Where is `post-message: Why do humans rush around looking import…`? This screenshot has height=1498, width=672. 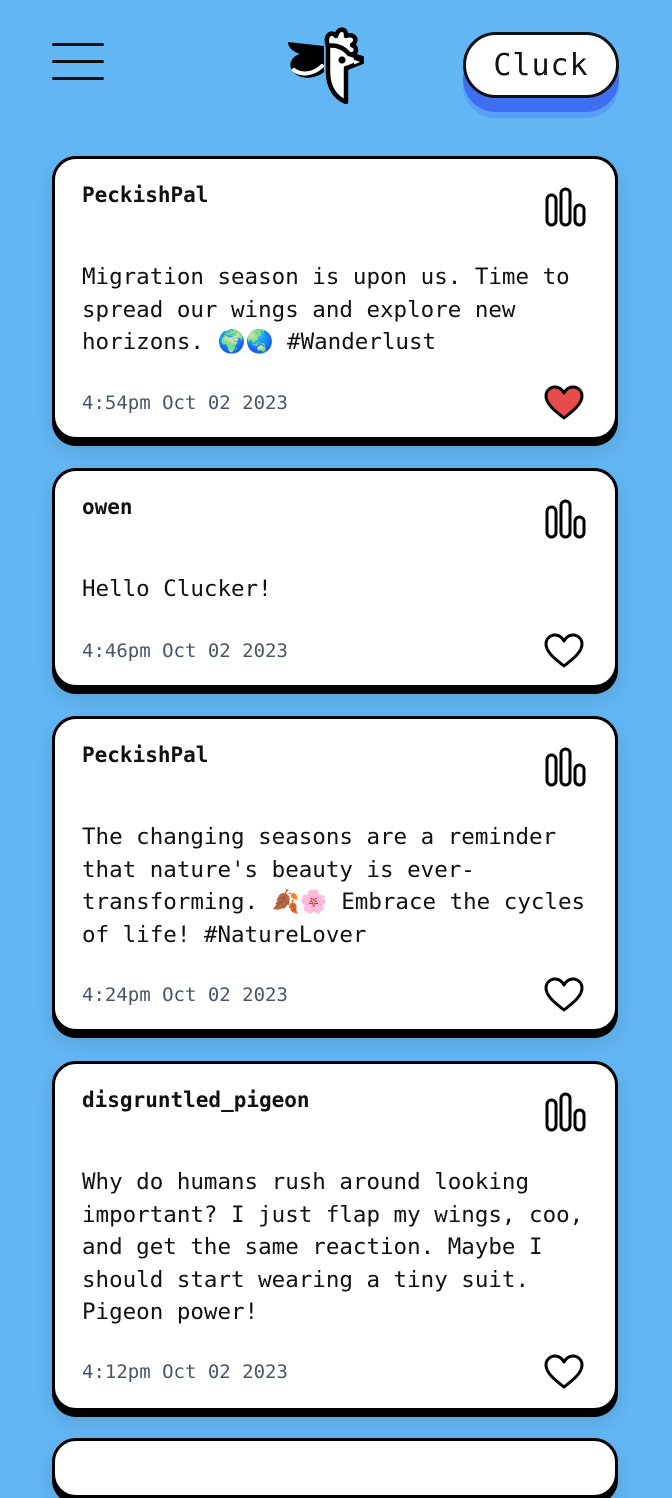
post-message: Why do humans rush around looking import… is located at coordinates (333, 1247).